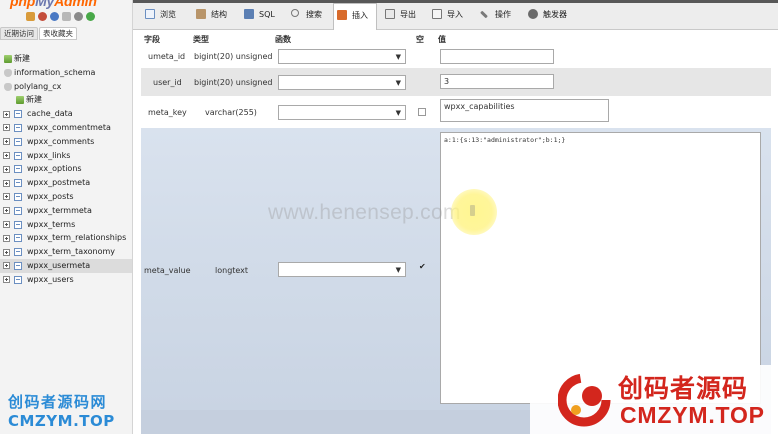  Describe the element at coordinates (78, 16) in the screenshot. I see `settings-icon` at that location.